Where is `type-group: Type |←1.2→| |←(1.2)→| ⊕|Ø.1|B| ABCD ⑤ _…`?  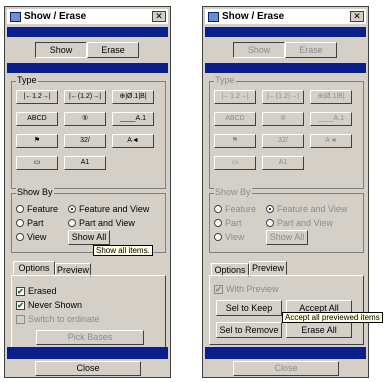
type-group: Type |←1.2→| |←(1.2)→| ⊕|Ø.1|B| ABCD ⑤ _… is located at coordinates (88, 132).